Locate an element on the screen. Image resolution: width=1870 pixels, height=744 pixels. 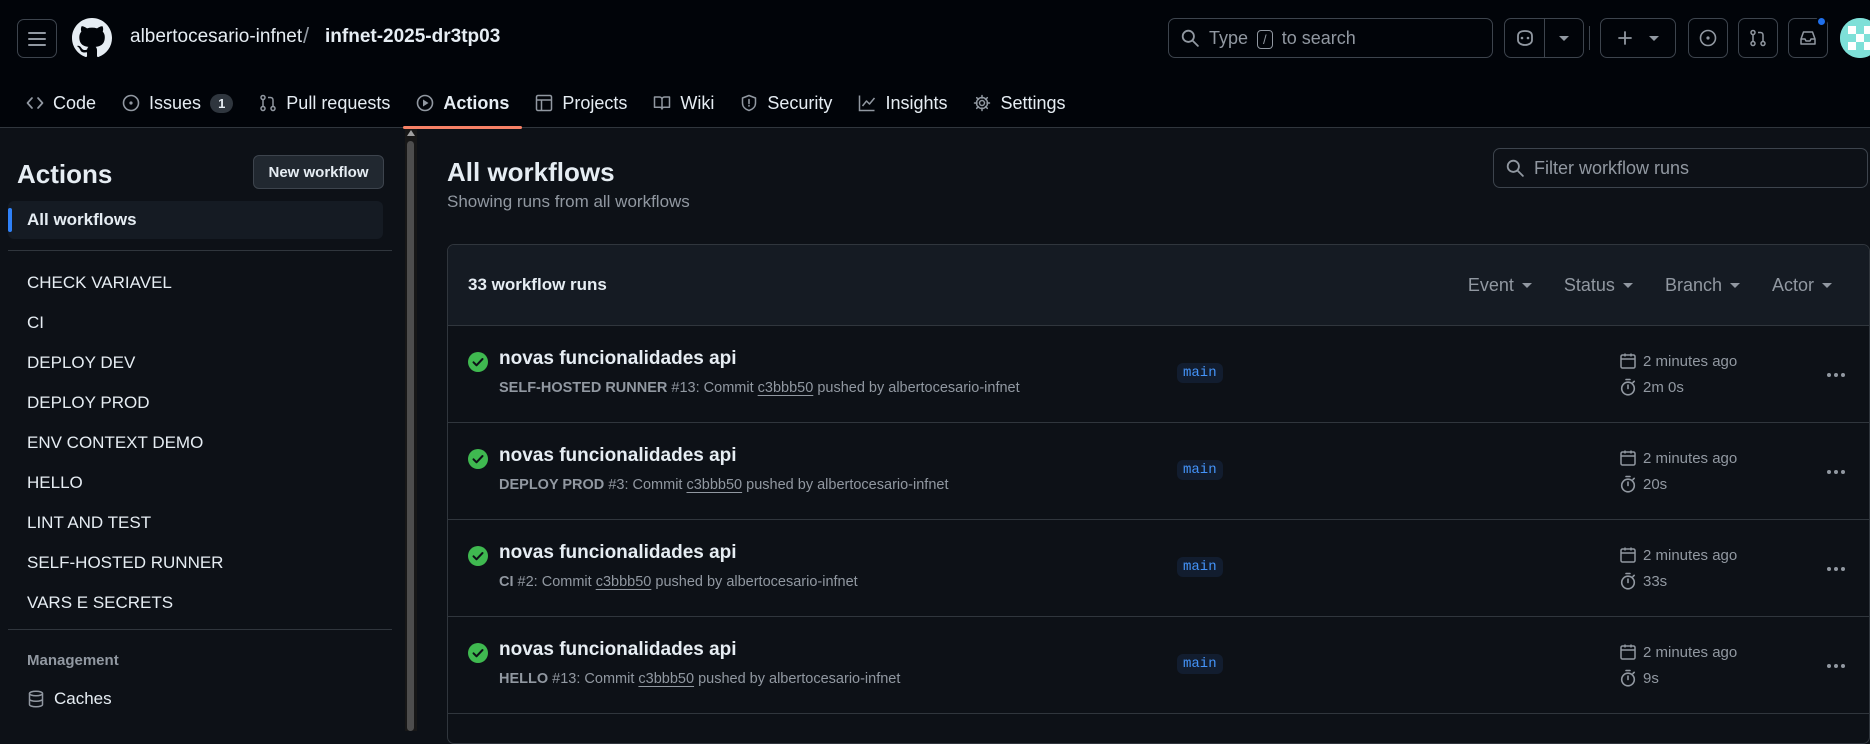
run-time: 2 minutes ago is located at coordinates (1678, 652).